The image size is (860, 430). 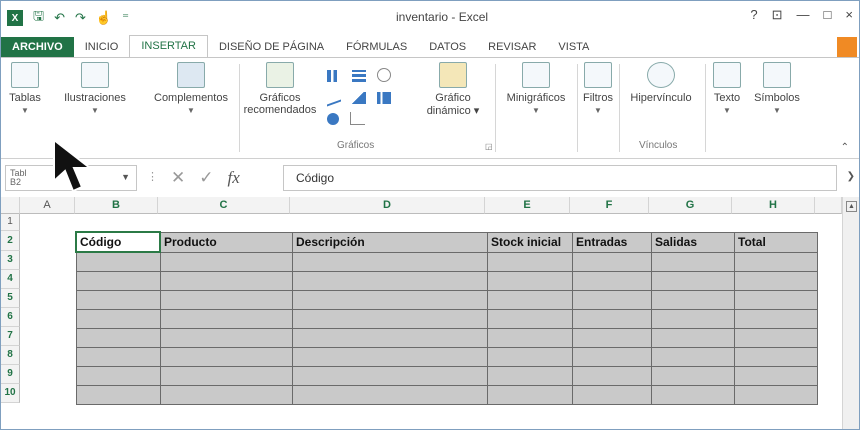 I want to click on tab-revisar: REVISAR, so click(x=512, y=47).